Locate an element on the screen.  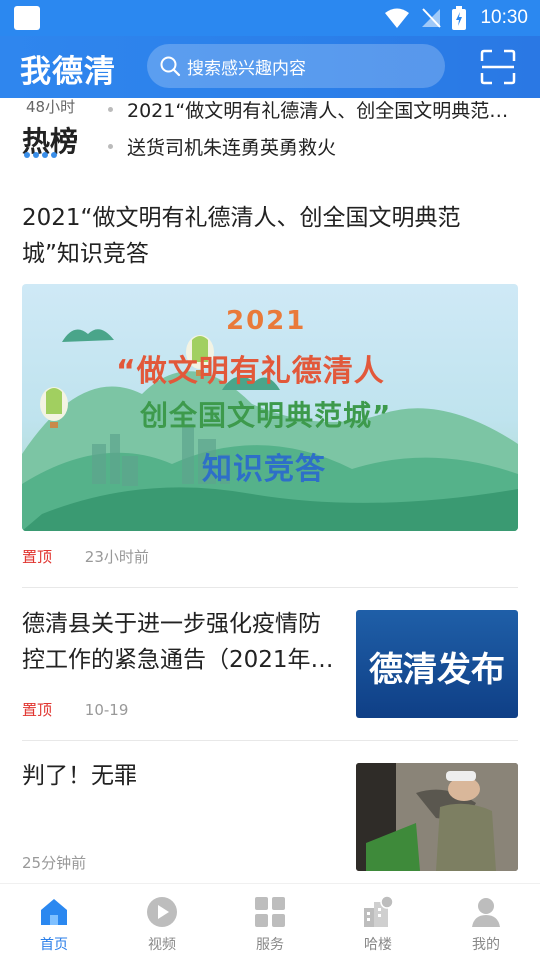
grid-icon is located at coordinates (270, 912).